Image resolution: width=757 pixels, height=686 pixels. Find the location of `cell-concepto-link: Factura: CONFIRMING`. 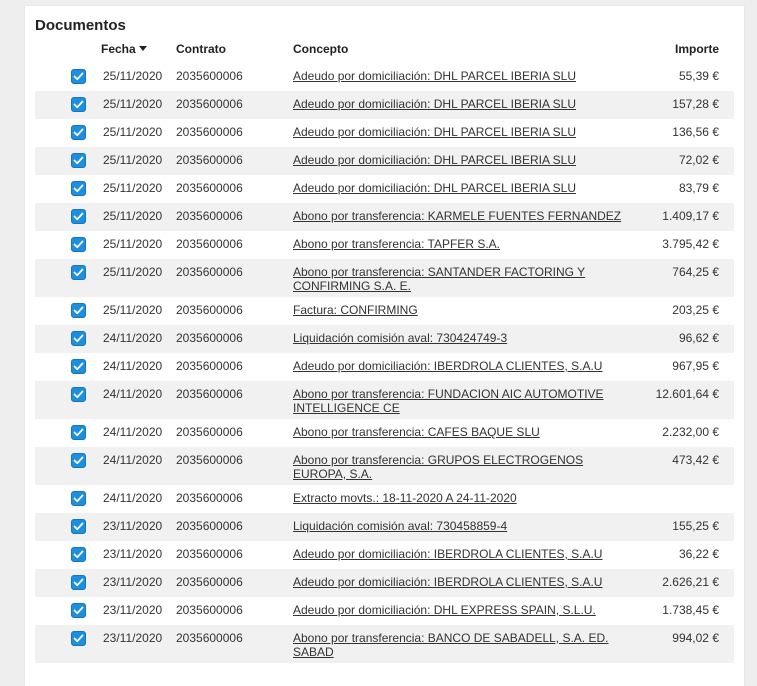

cell-concepto-link: Factura: CONFIRMING is located at coordinates (460, 310).